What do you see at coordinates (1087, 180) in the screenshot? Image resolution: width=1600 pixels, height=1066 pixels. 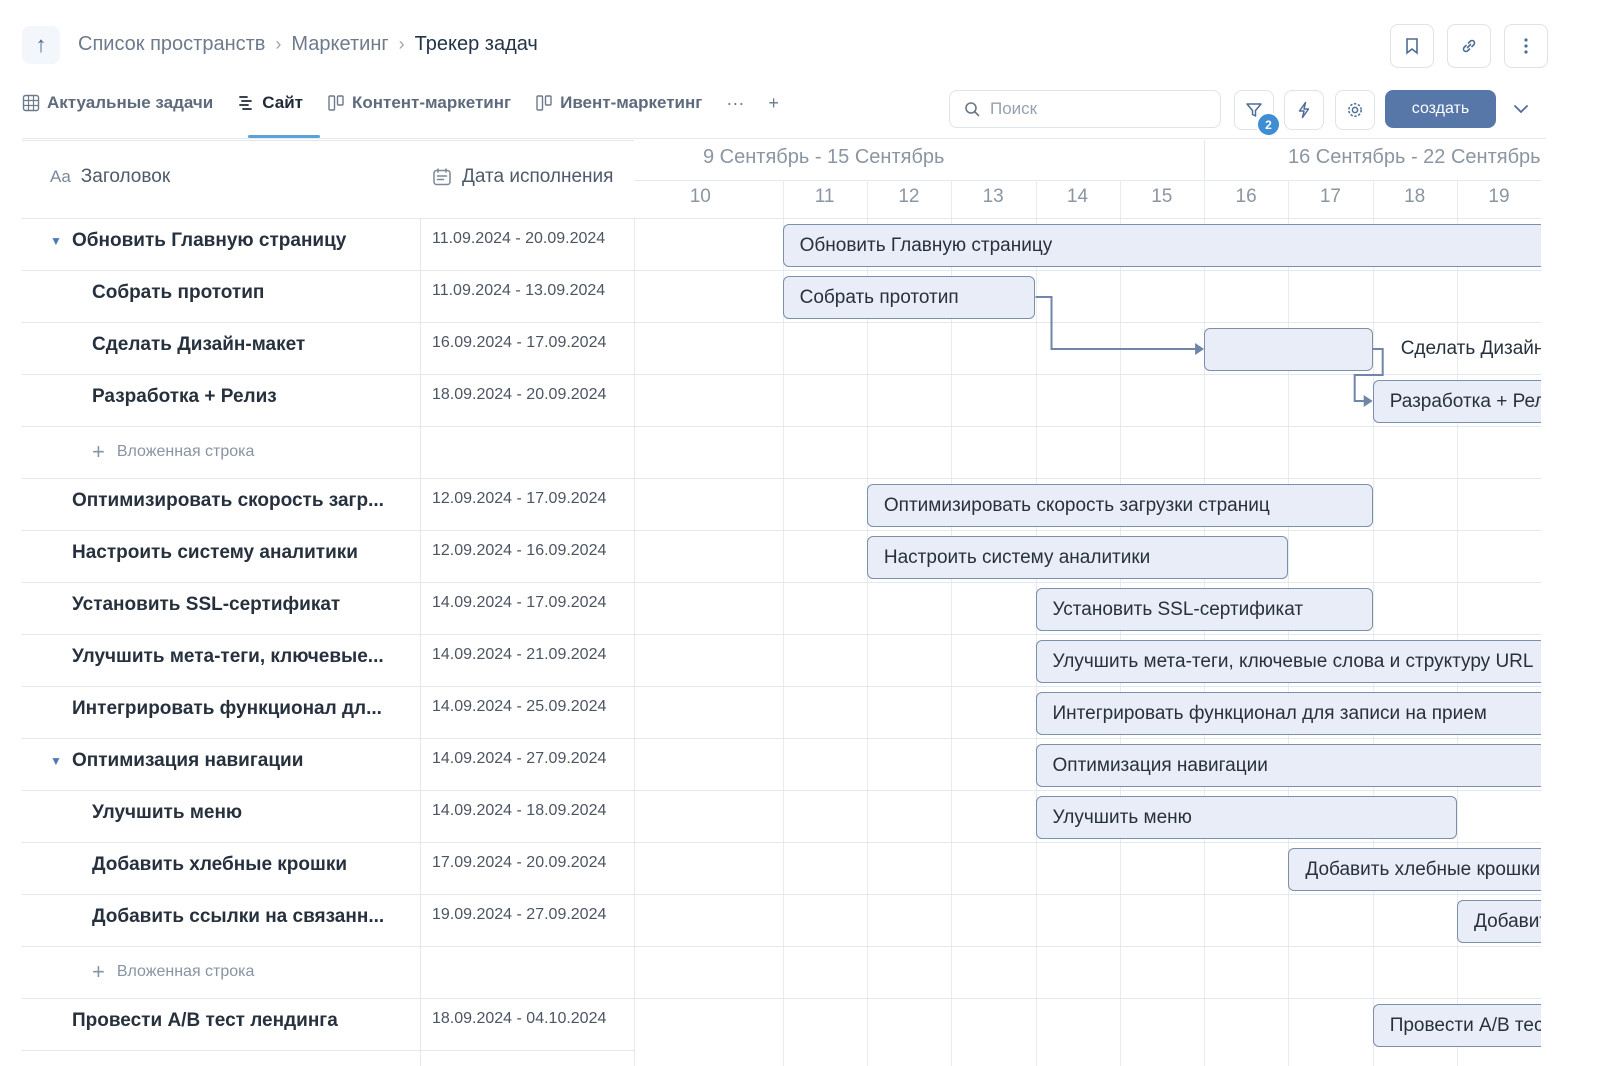 I see `week-header-divider` at bounding box center [1087, 180].